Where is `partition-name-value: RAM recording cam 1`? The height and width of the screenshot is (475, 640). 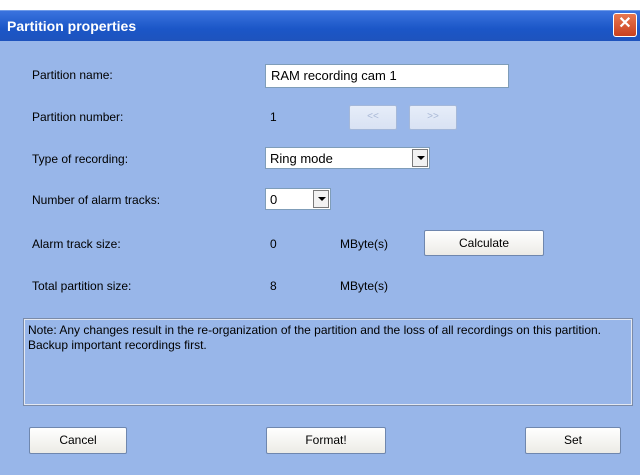
partition-name-value: RAM recording cam 1 is located at coordinates (334, 75).